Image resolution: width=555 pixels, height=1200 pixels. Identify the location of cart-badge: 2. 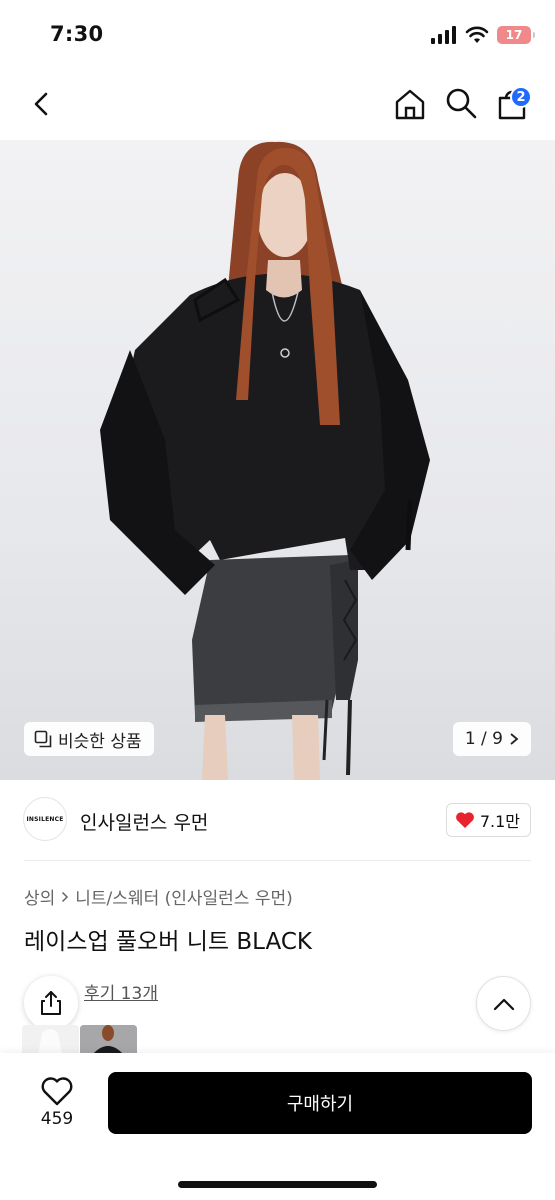
(521, 97).